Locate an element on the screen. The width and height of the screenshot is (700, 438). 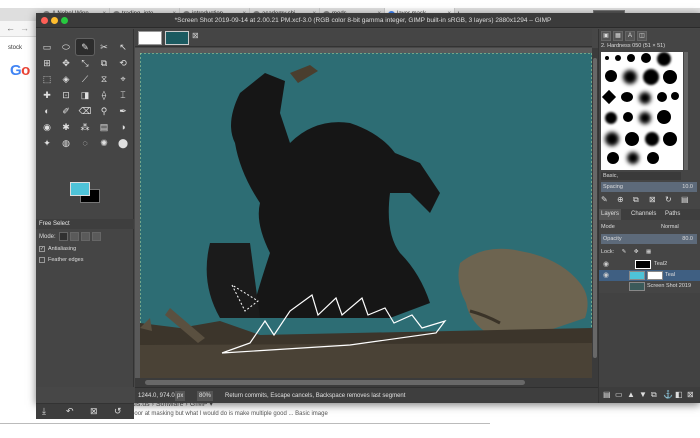
open-as-image-icon: ▤ is located at coordinates (685, 199).